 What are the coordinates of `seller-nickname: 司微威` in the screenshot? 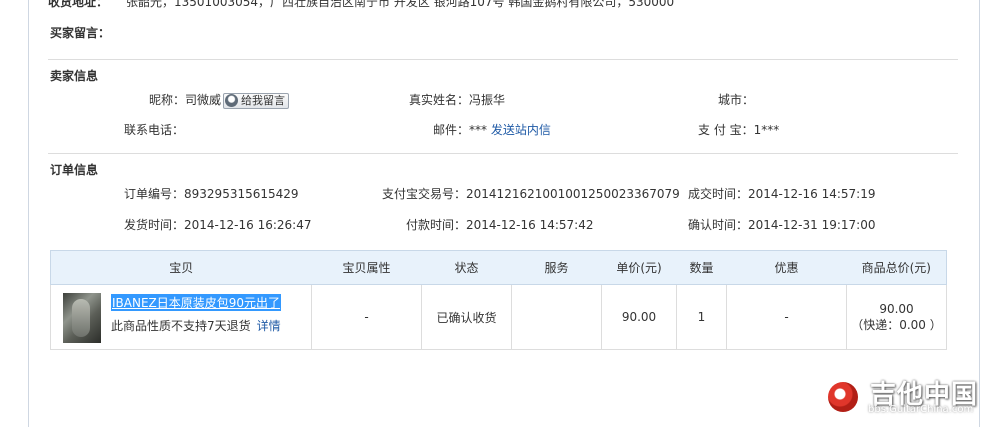 It's located at (203, 100).